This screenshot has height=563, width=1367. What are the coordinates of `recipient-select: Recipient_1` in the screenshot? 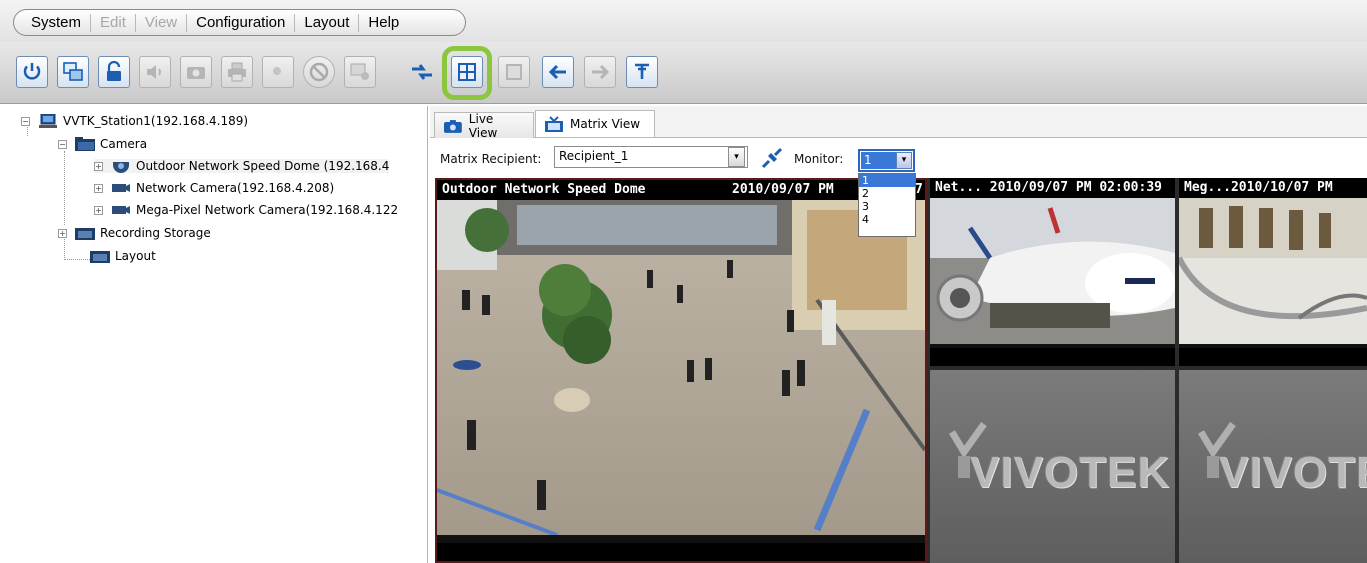 It's located at (651, 157).